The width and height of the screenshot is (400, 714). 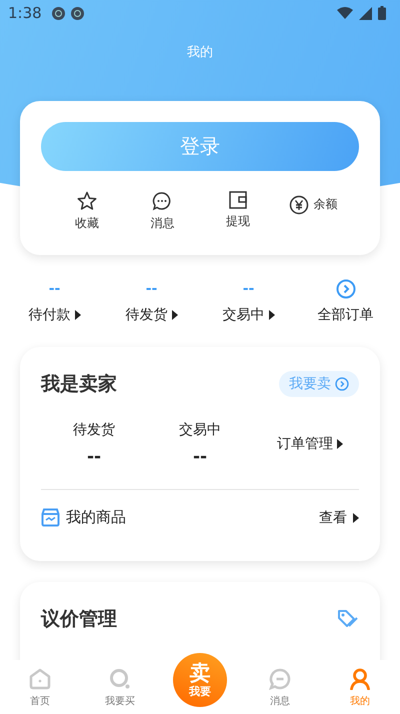 I want to click on my-goods-label: 我的商品, so click(x=96, y=517).